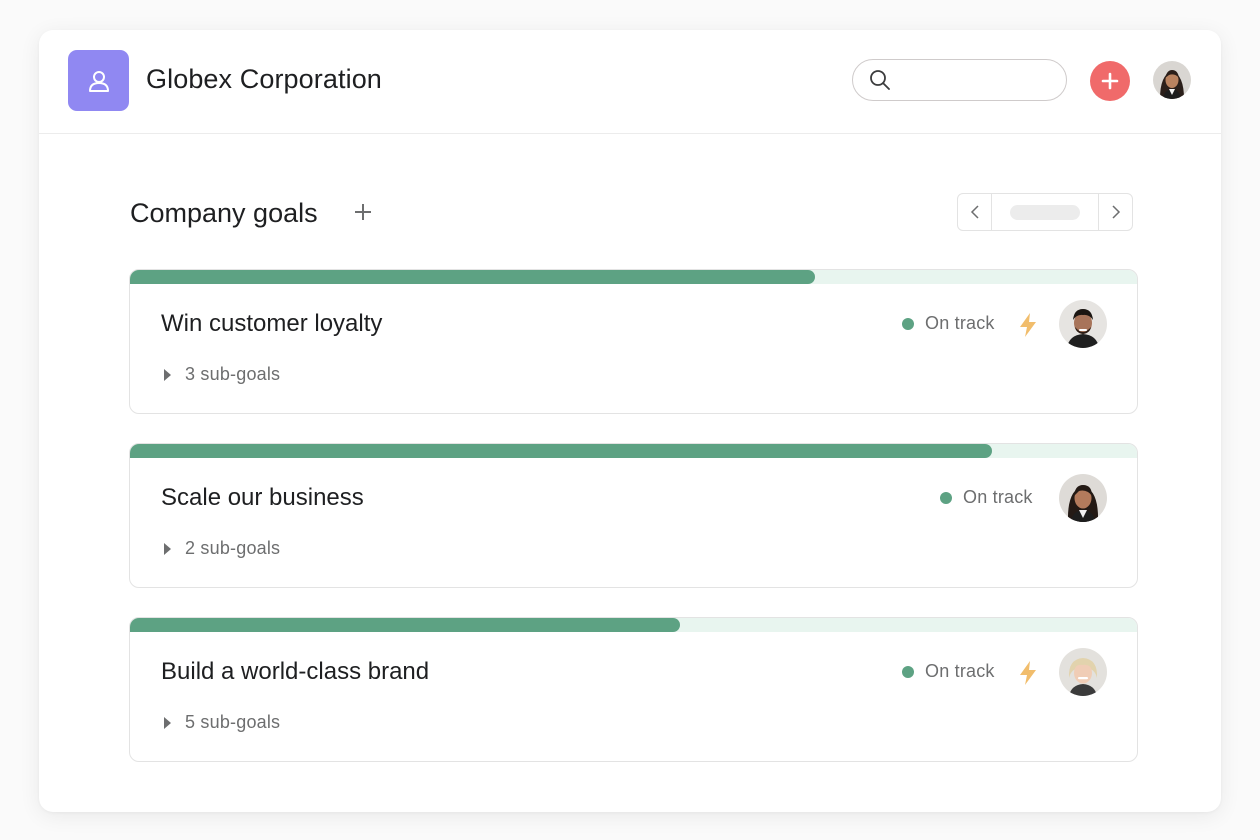 The image size is (1260, 840). Describe the element at coordinates (264, 79) in the screenshot. I see `org-name: Globex Corporation` at that location.